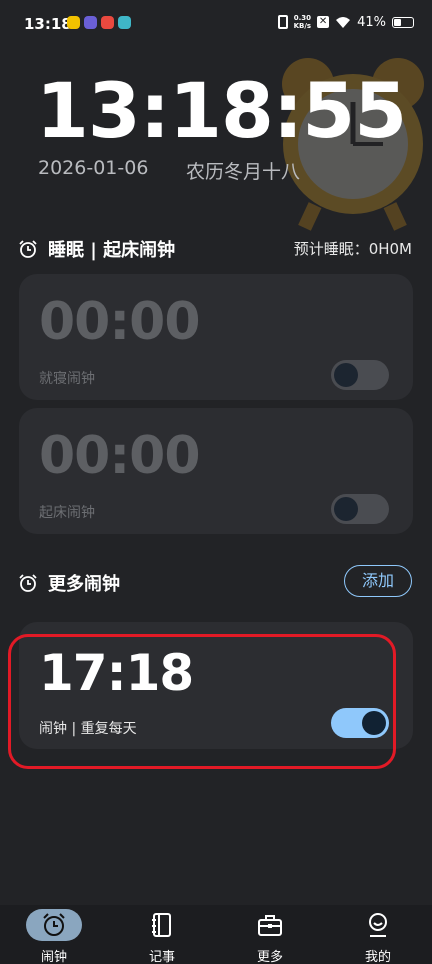  What do you see at coordinates (99, 22) in the screenshot?
I see `notification-app-icons` at bounding box center [99, 22].